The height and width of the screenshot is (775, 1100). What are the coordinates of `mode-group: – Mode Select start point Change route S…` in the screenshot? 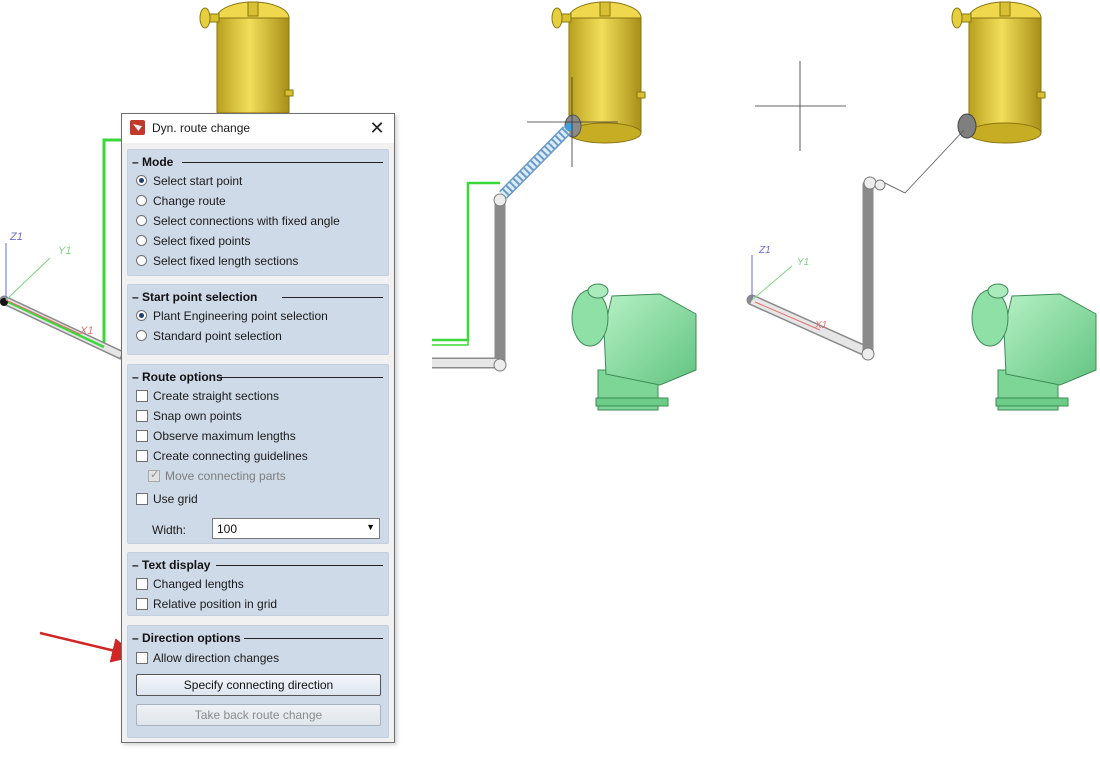 It's located at (258, 212).